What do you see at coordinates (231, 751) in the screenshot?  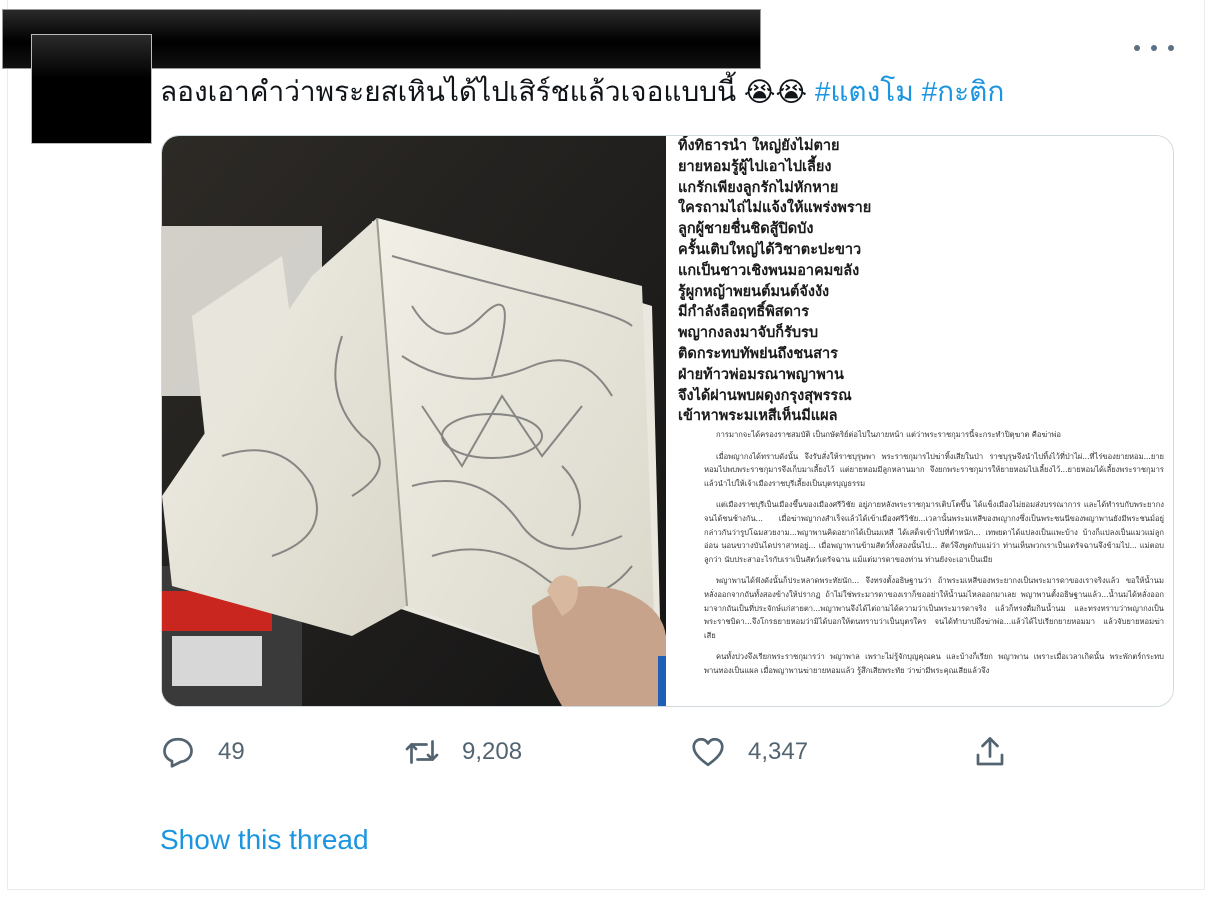 I see `reply-count: 49` at bounding box center [231, 751].